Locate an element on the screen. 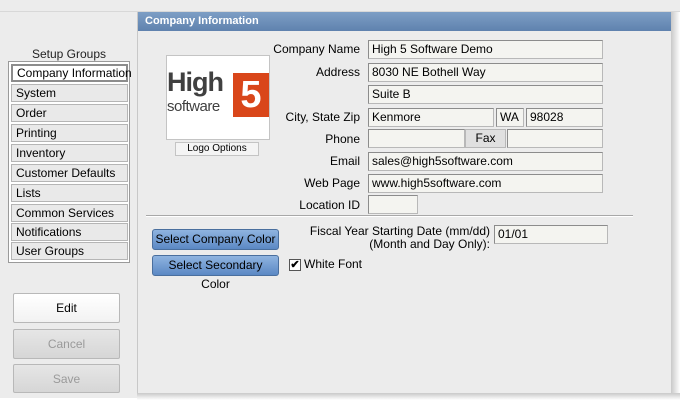 The height and width of the screenshot is (400, 680). white-font-label: White Font is located at coordinates (333, 264).